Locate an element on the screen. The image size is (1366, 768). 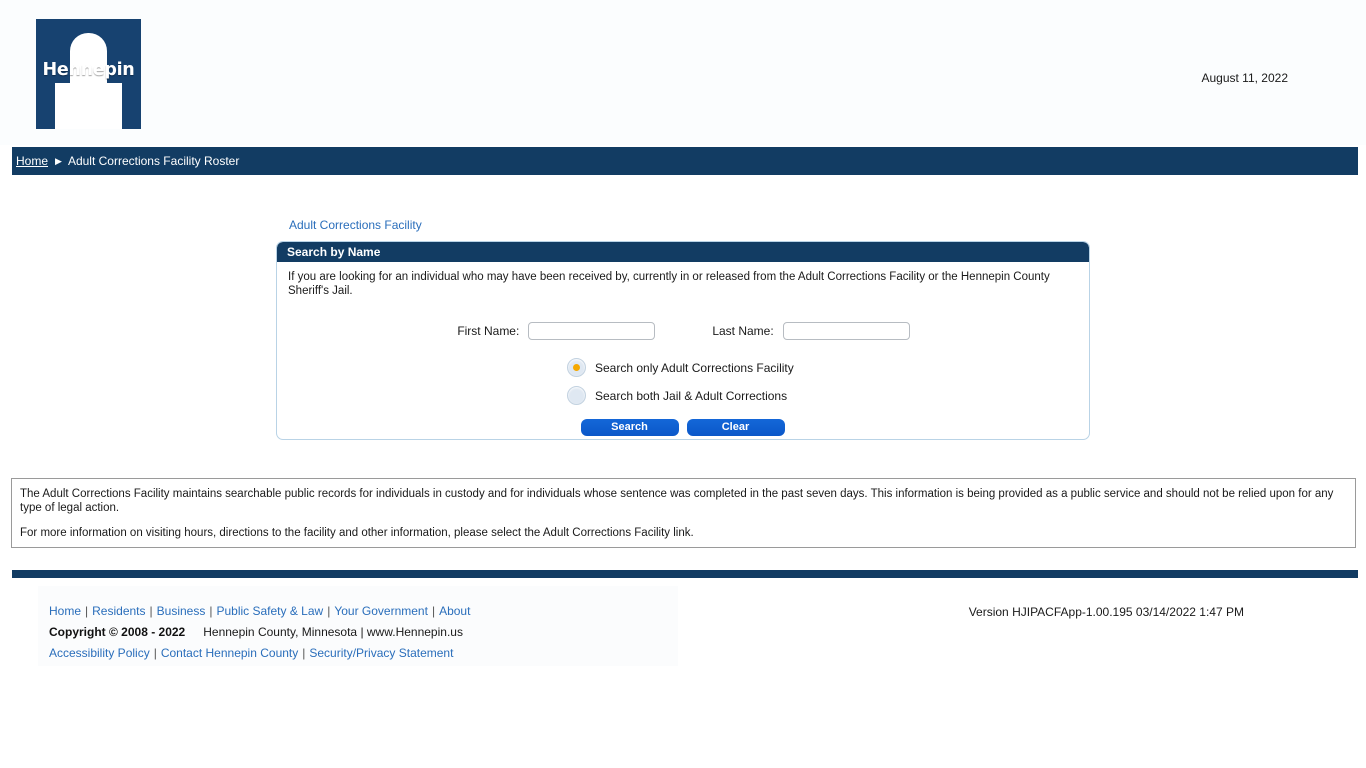
panel-button-row: Search Clear is located at coordinates (682, 427).